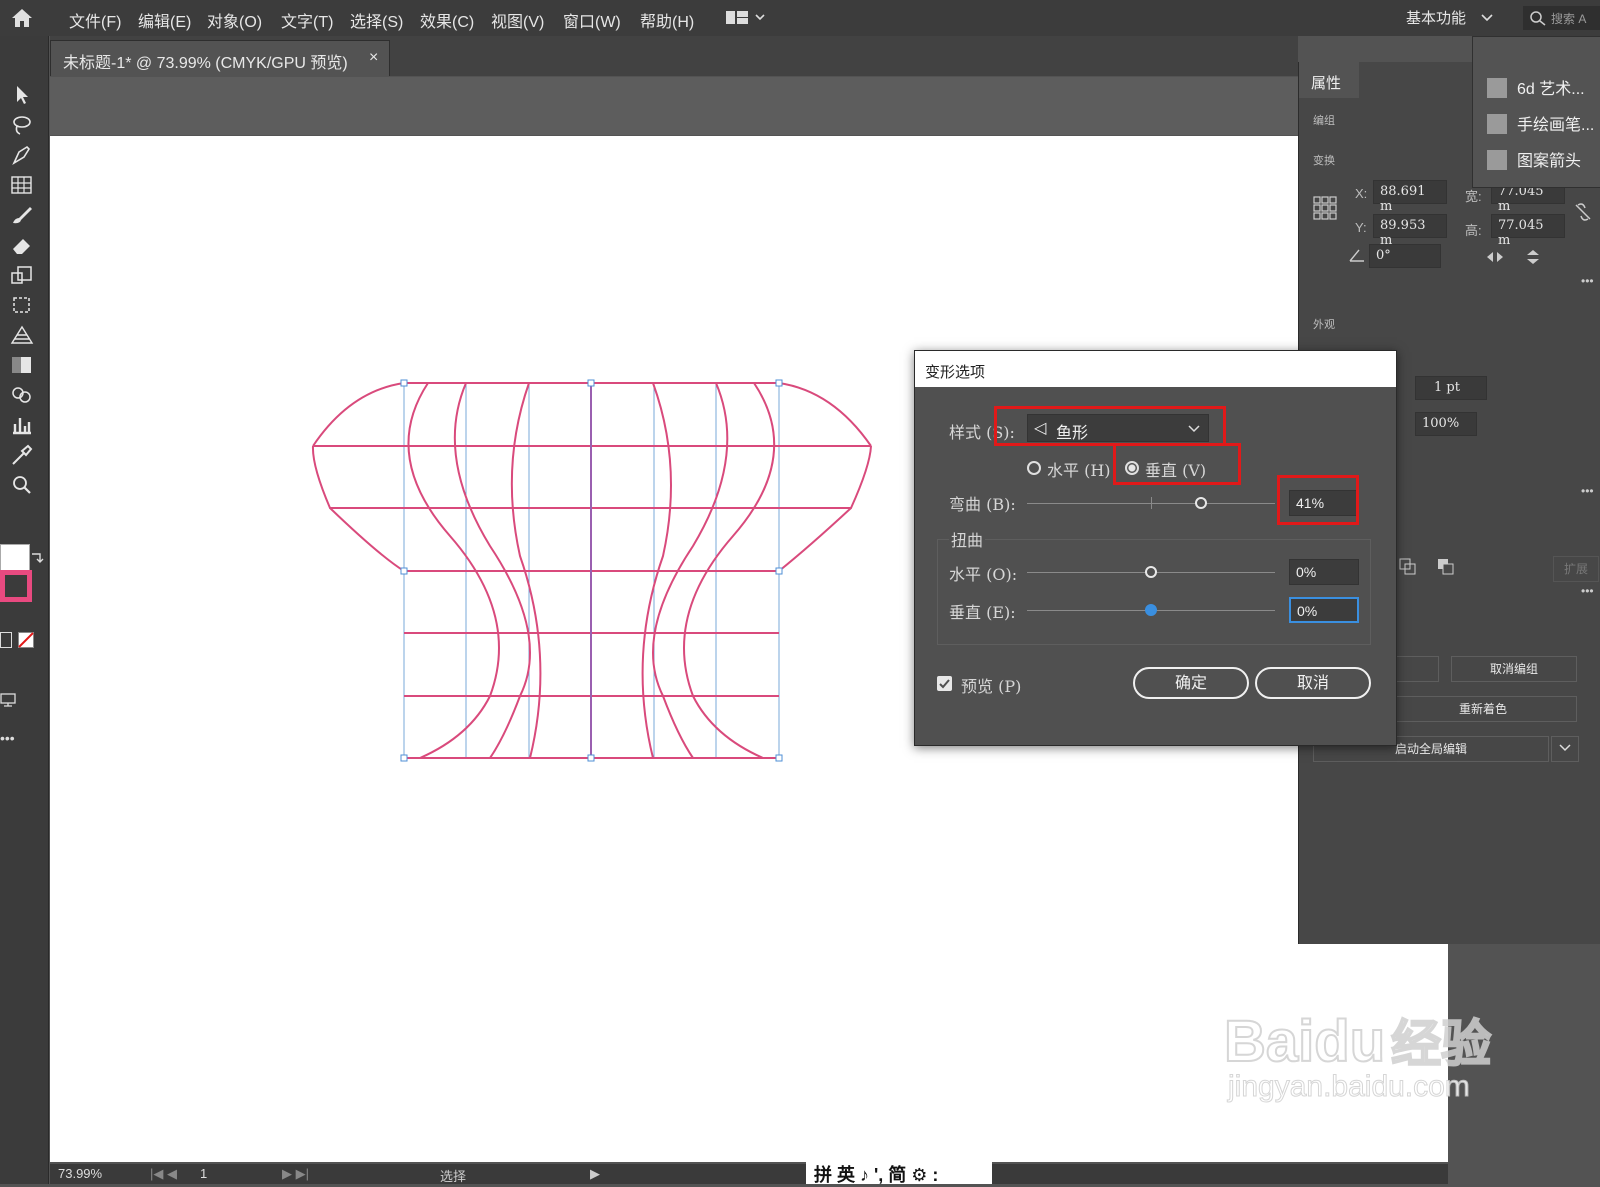 The image size is (1600, 1187). Describe the element at coordinates (22, 275) in the screenshot. I see `scale-tool-icon` at that location.